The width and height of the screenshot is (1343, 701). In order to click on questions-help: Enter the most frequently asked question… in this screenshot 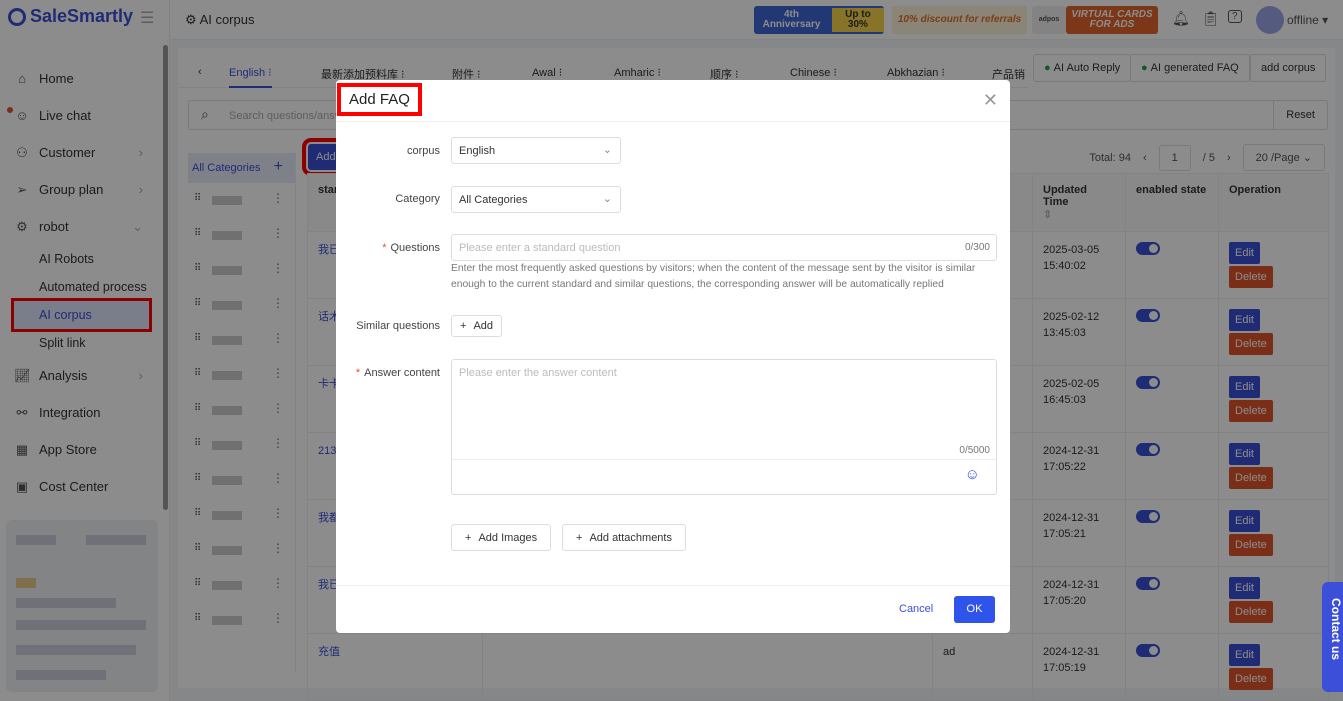, I will do `click(713, 276)`.